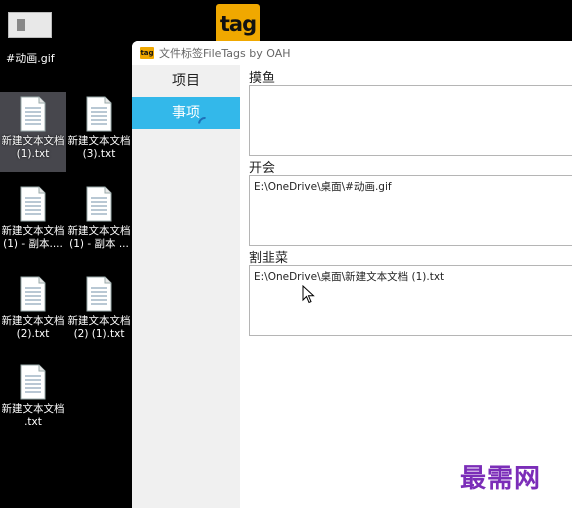  I want to click on desktop-file-label: 新建文本文档 (2) (1).txt, so click(99, 327).